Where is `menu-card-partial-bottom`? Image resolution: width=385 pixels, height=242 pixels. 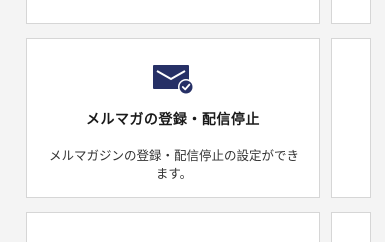
menu-card-partial-bottom is located at coordinates (173, 227).